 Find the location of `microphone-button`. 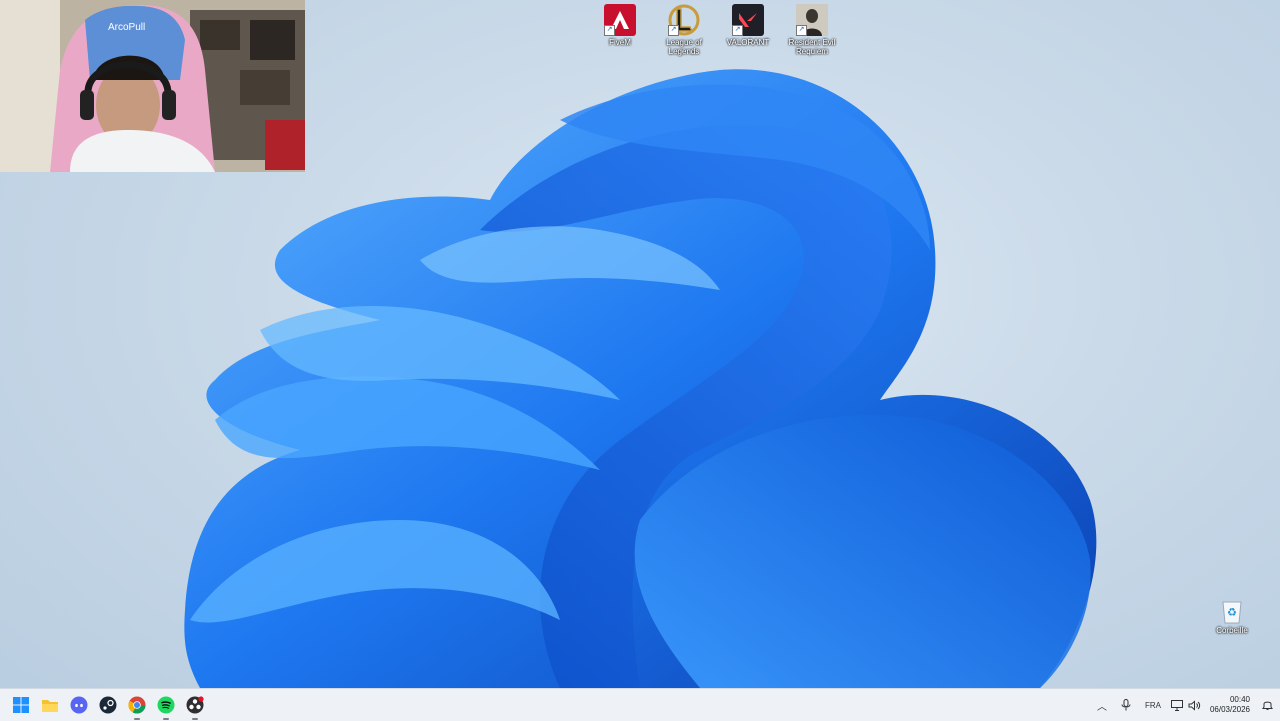

microphone-button is located at coordinates (1126, 705).